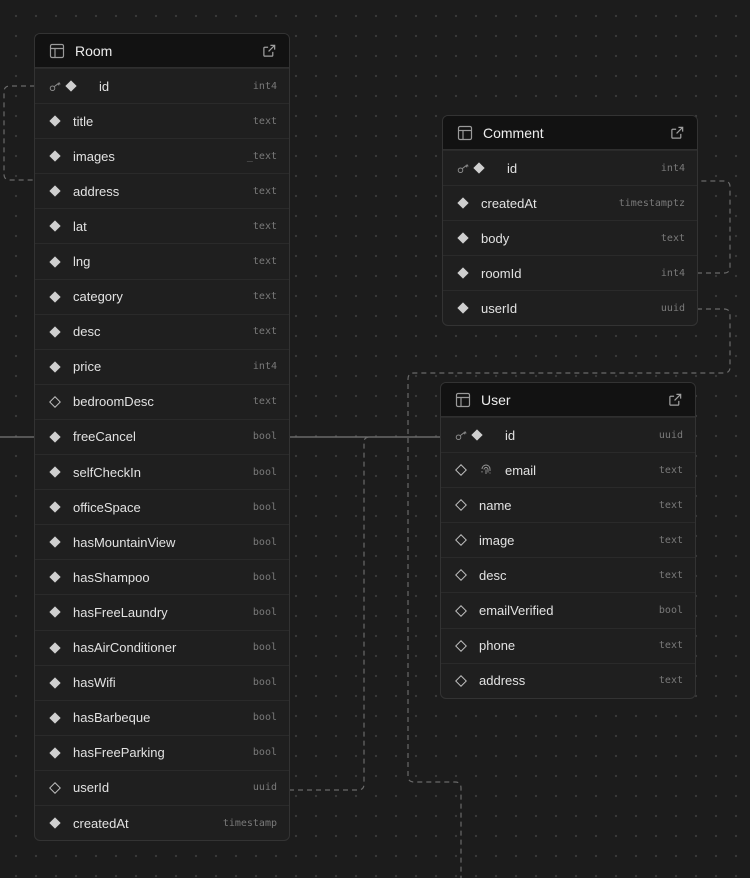 The height and width of the screenshot is (878, 750). What do you see at coordinates (94, 683) in the screenshot?
I see `column-name: hasWifi` at bounding box center [94, 683].